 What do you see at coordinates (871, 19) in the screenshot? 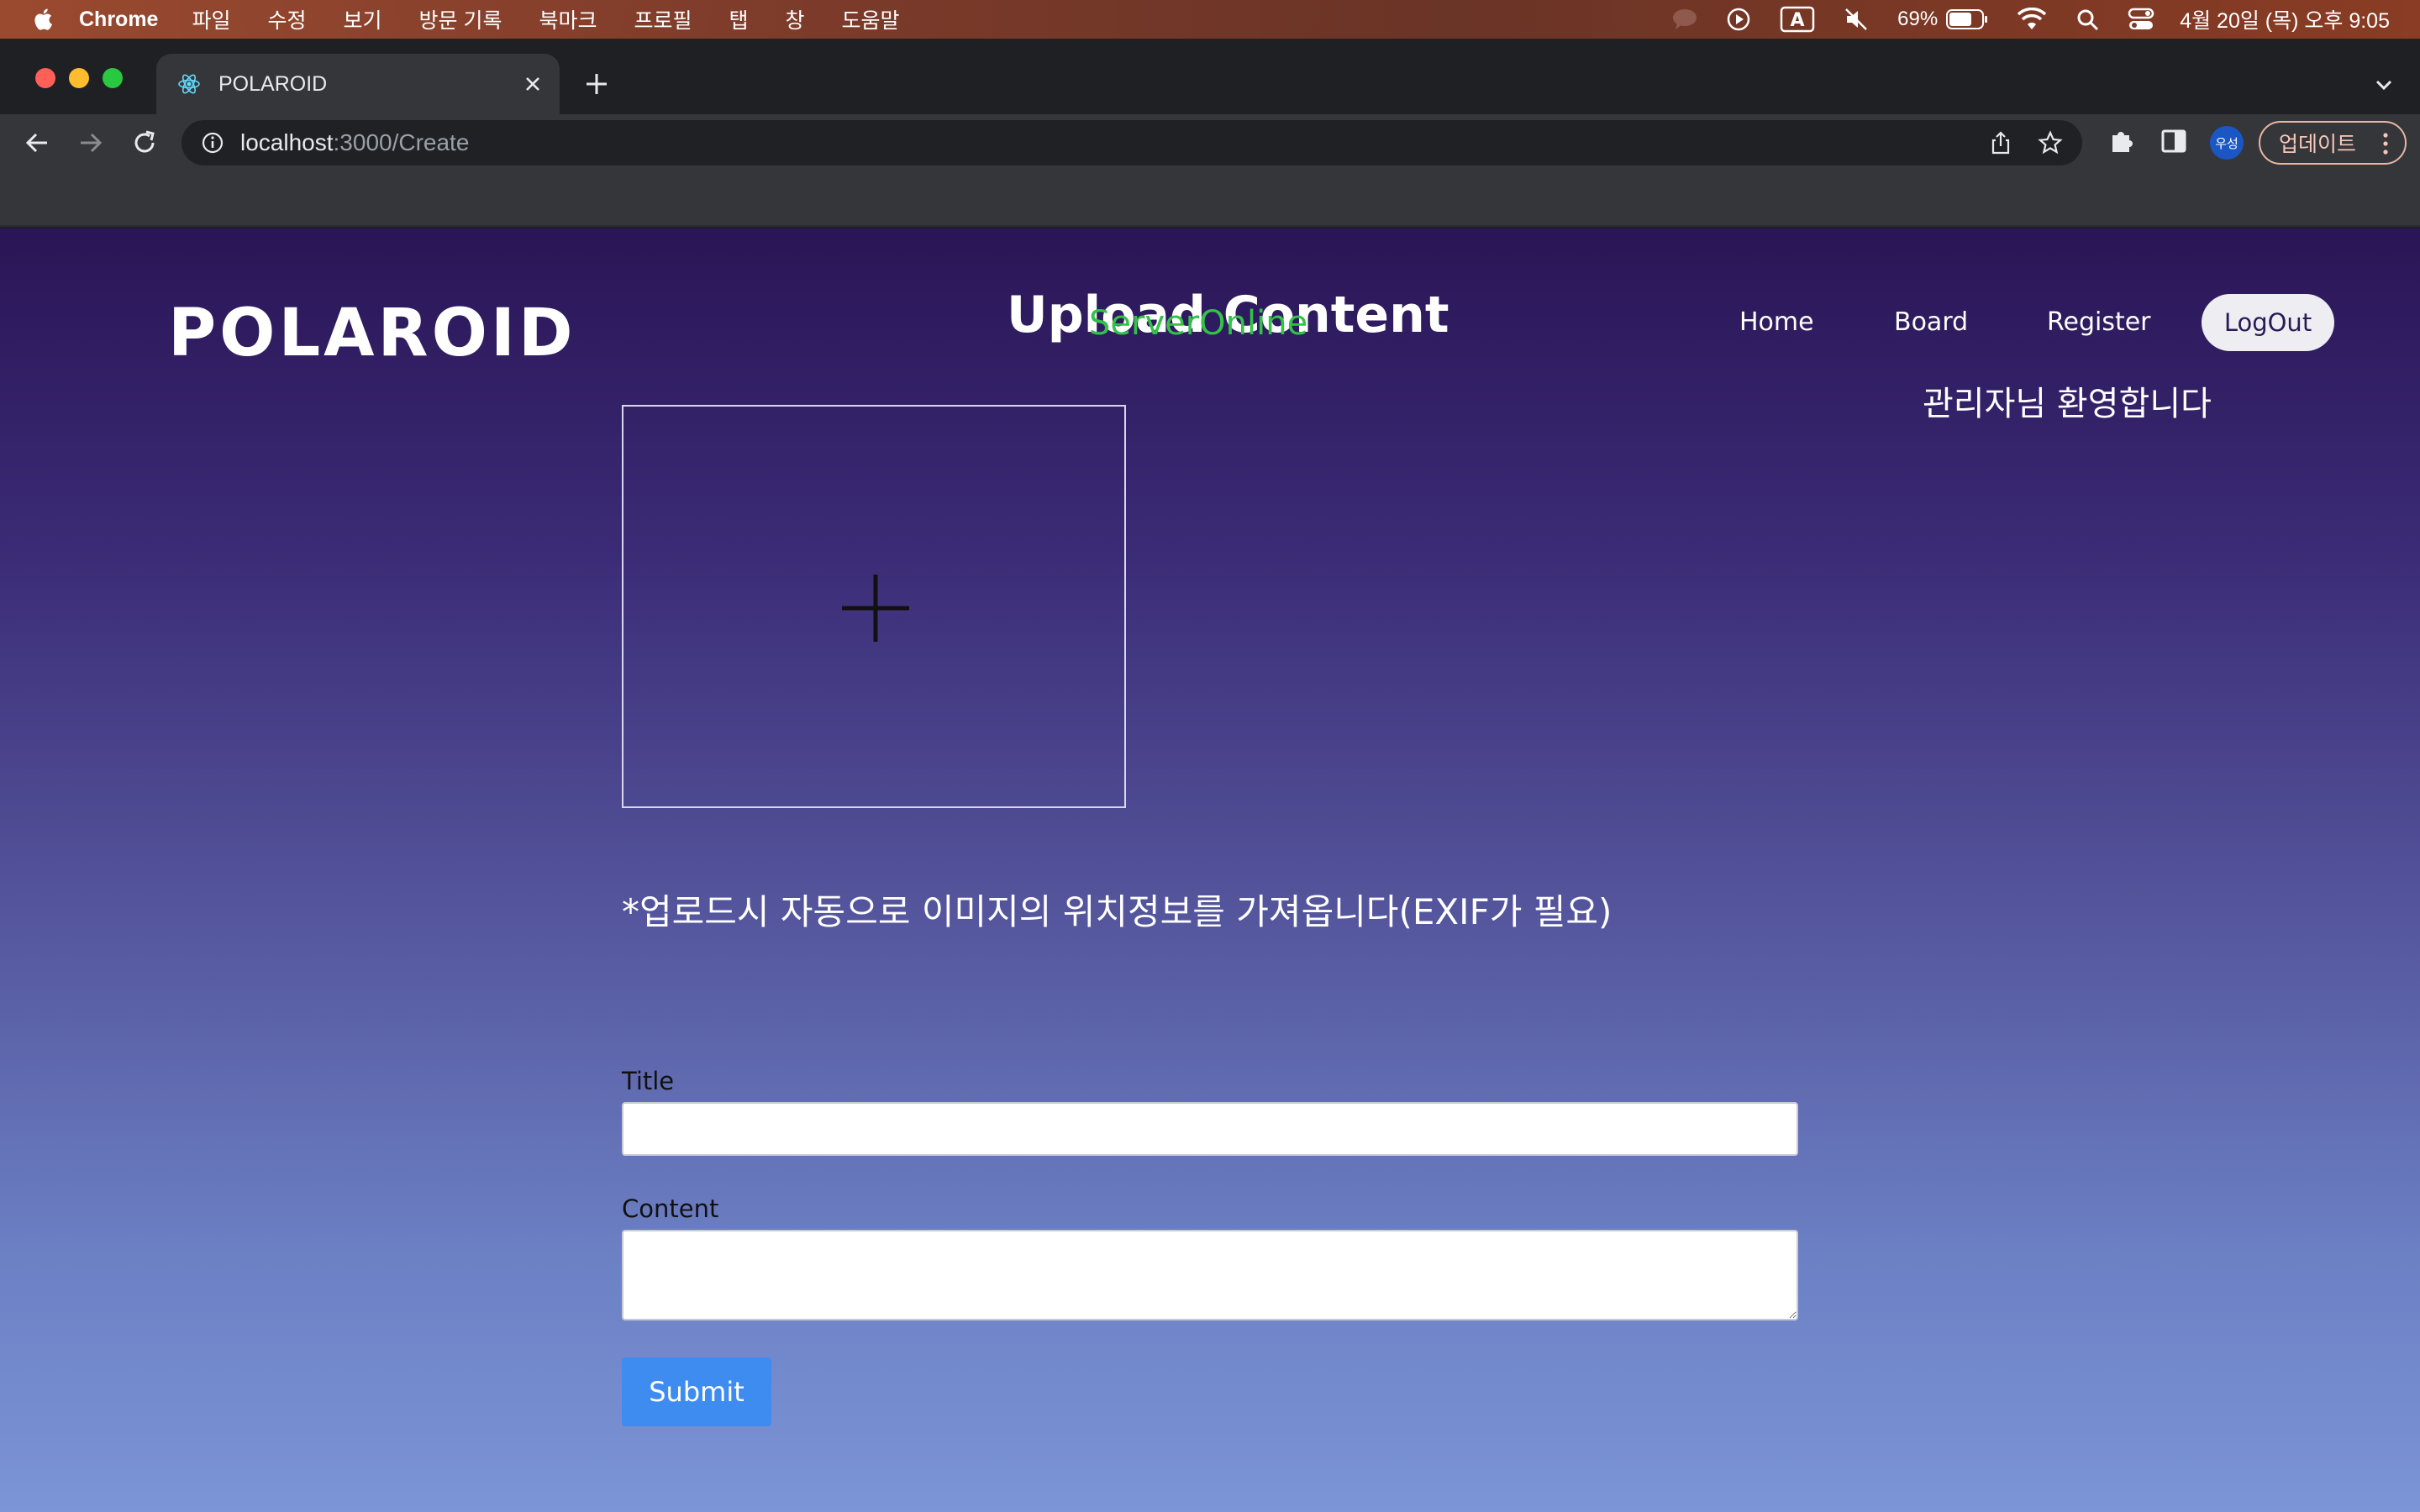
I see `menu-help: 도움말` at bounding box center [871, 19].